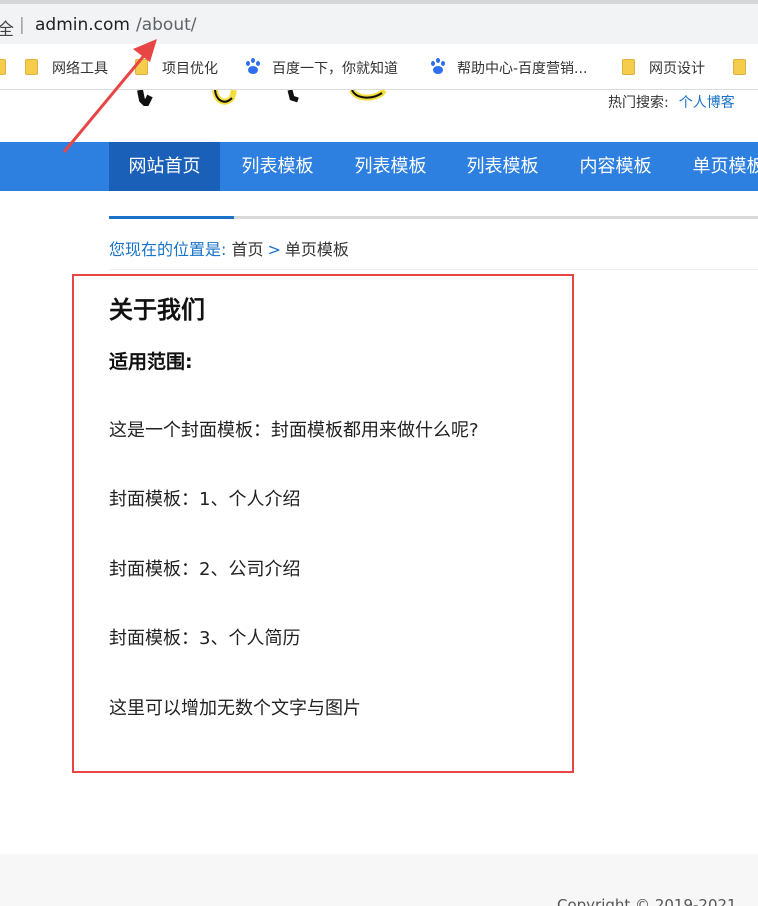 This screenshot has height=906, width=758. What do you see at coordinates (638, 103) in the screenshot?
I see `hot-search-label: 热门搜索:` at bounding box center [638, 103].